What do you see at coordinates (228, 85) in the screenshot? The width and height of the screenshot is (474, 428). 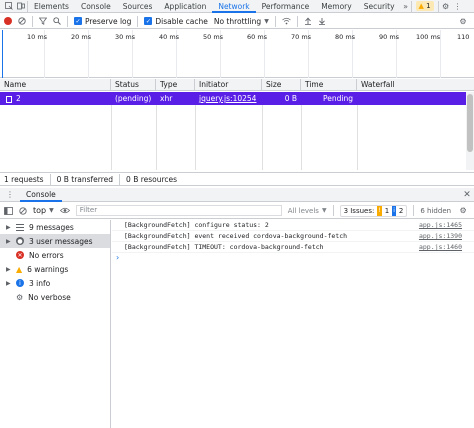 I see `column-header-initiator: Initiator` at bounding box center [228, 85].